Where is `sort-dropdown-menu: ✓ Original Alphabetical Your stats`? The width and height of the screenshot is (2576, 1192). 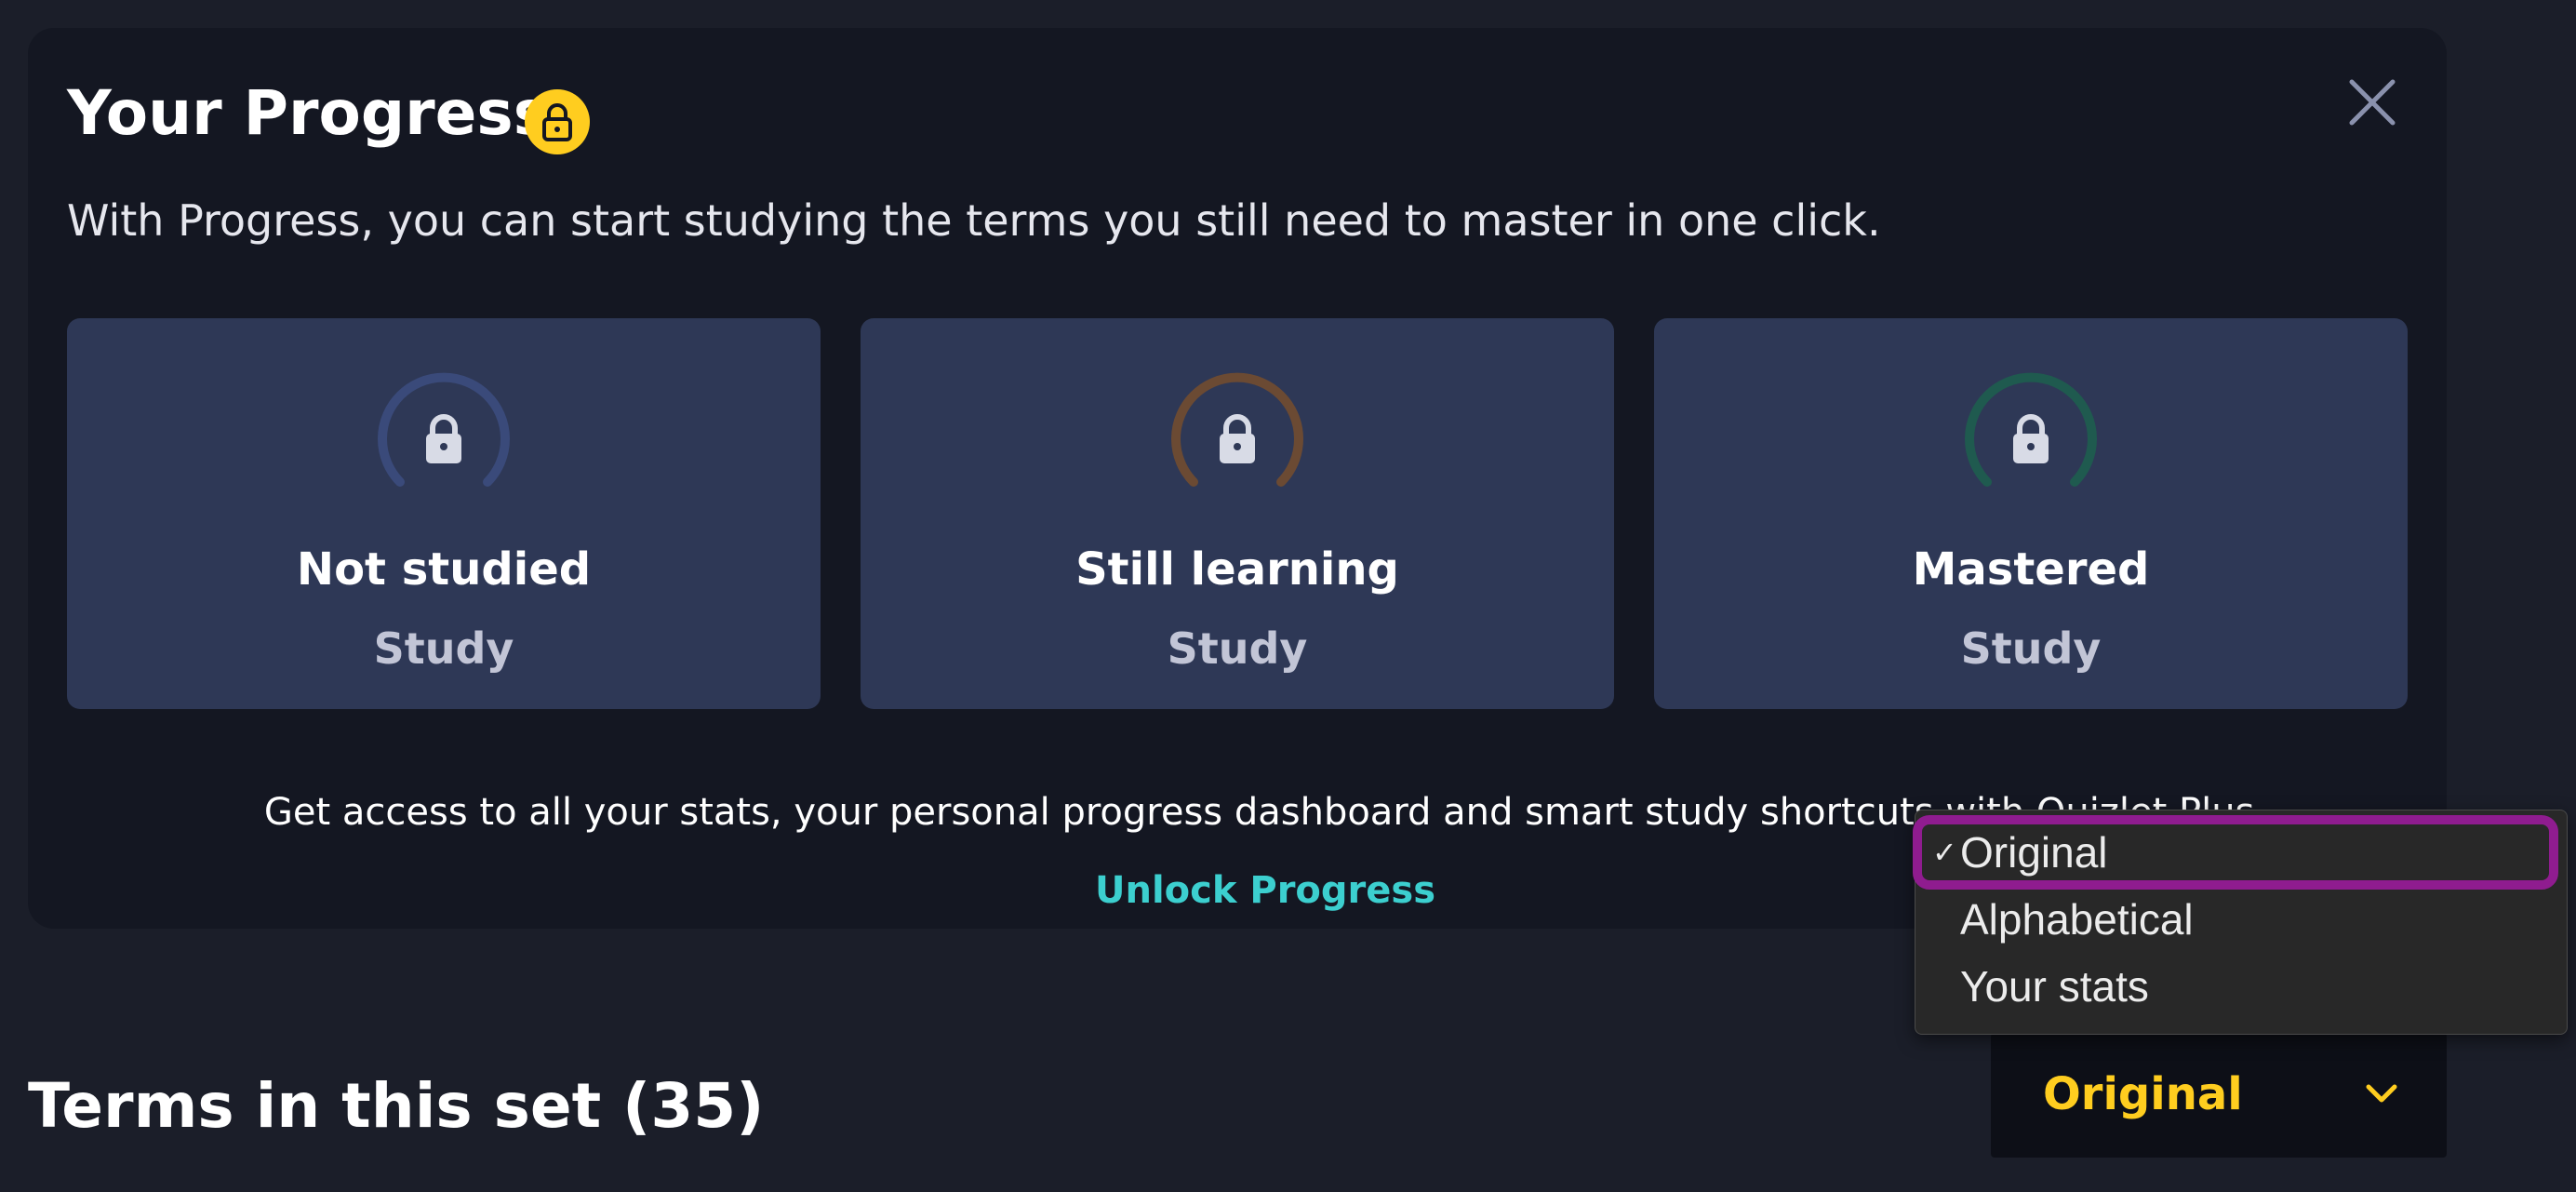 sort-dropdown-menu: ✓ Original Alphabetical Your stats is located at coordinates (2241, 922).